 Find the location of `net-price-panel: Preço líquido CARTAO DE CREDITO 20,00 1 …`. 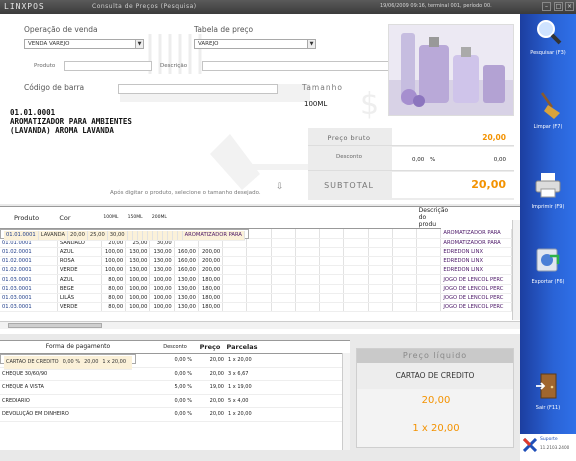

net-price-panel: Preço líquido CARTAO DE CREDITO 20,00 1 … is located at coordinates (435, 398).